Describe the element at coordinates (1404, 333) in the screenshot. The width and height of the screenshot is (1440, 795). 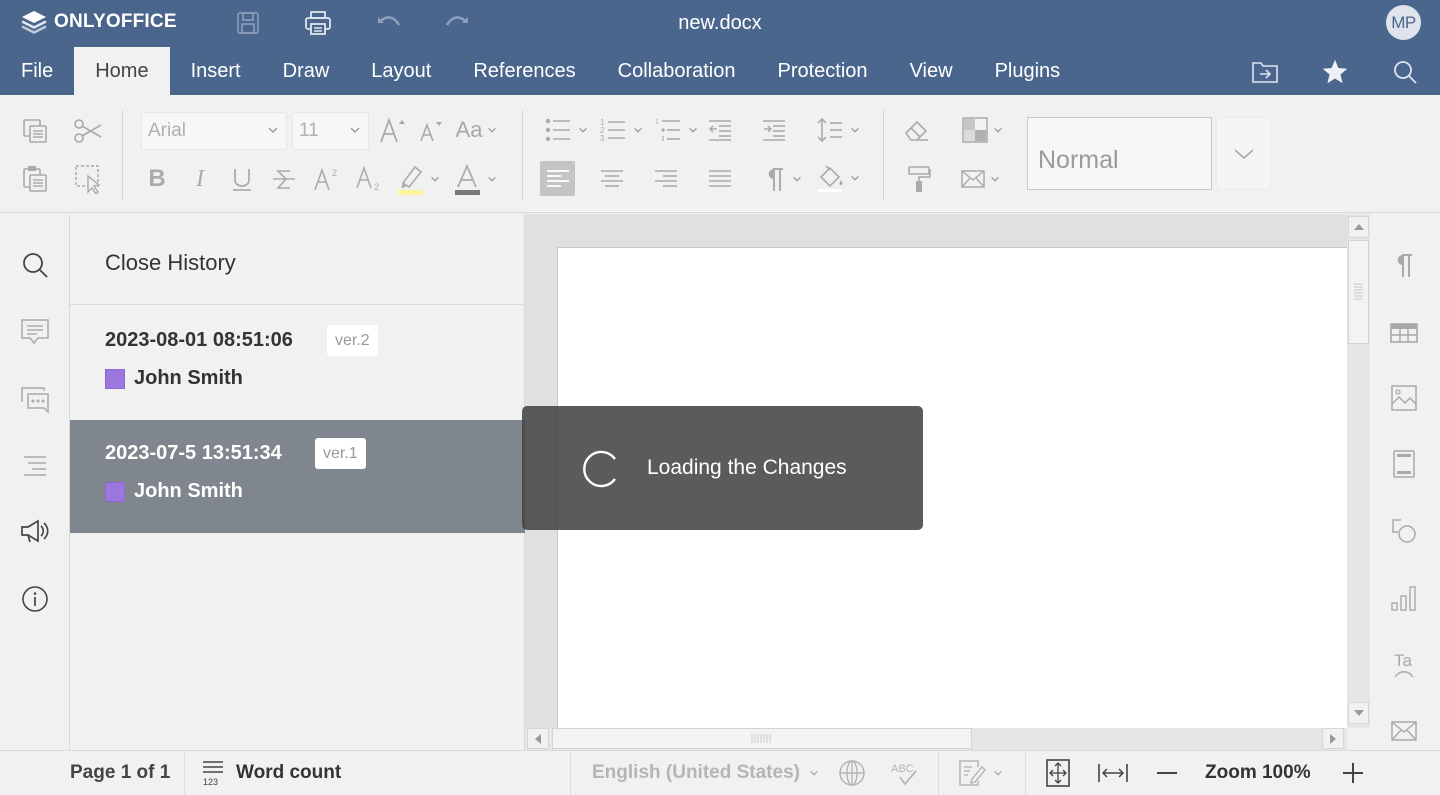
I see `table-settings-button` at that location.